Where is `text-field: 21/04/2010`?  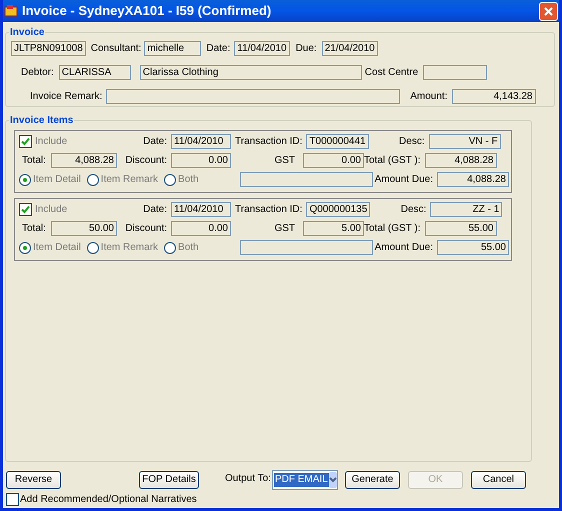 text-field: 21/04/2010 is located at coordinates (350, 48).